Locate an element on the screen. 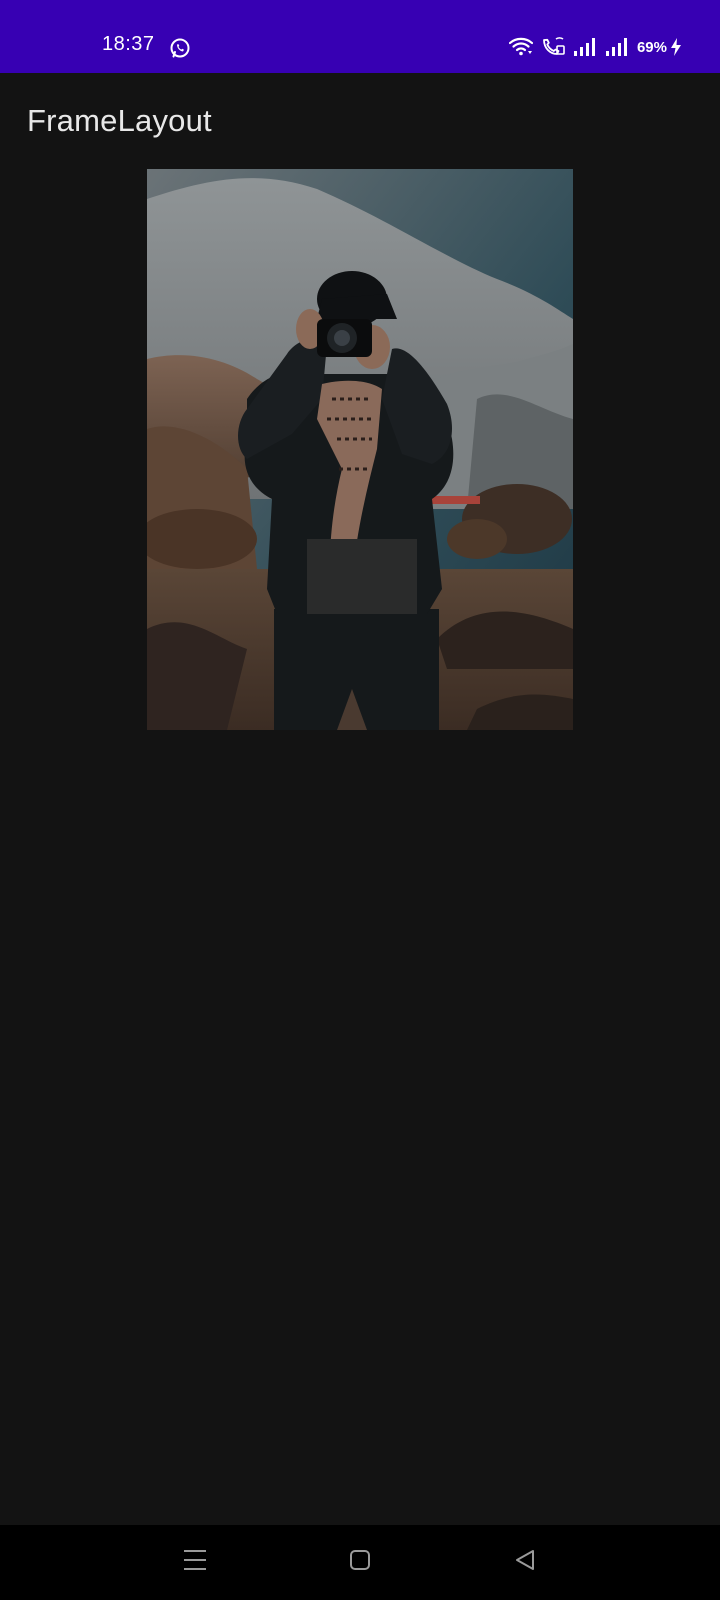 The height and width of the screenshot is (1600, 720). status-bar: 18:37 69% is located at coordinates (360, 36).